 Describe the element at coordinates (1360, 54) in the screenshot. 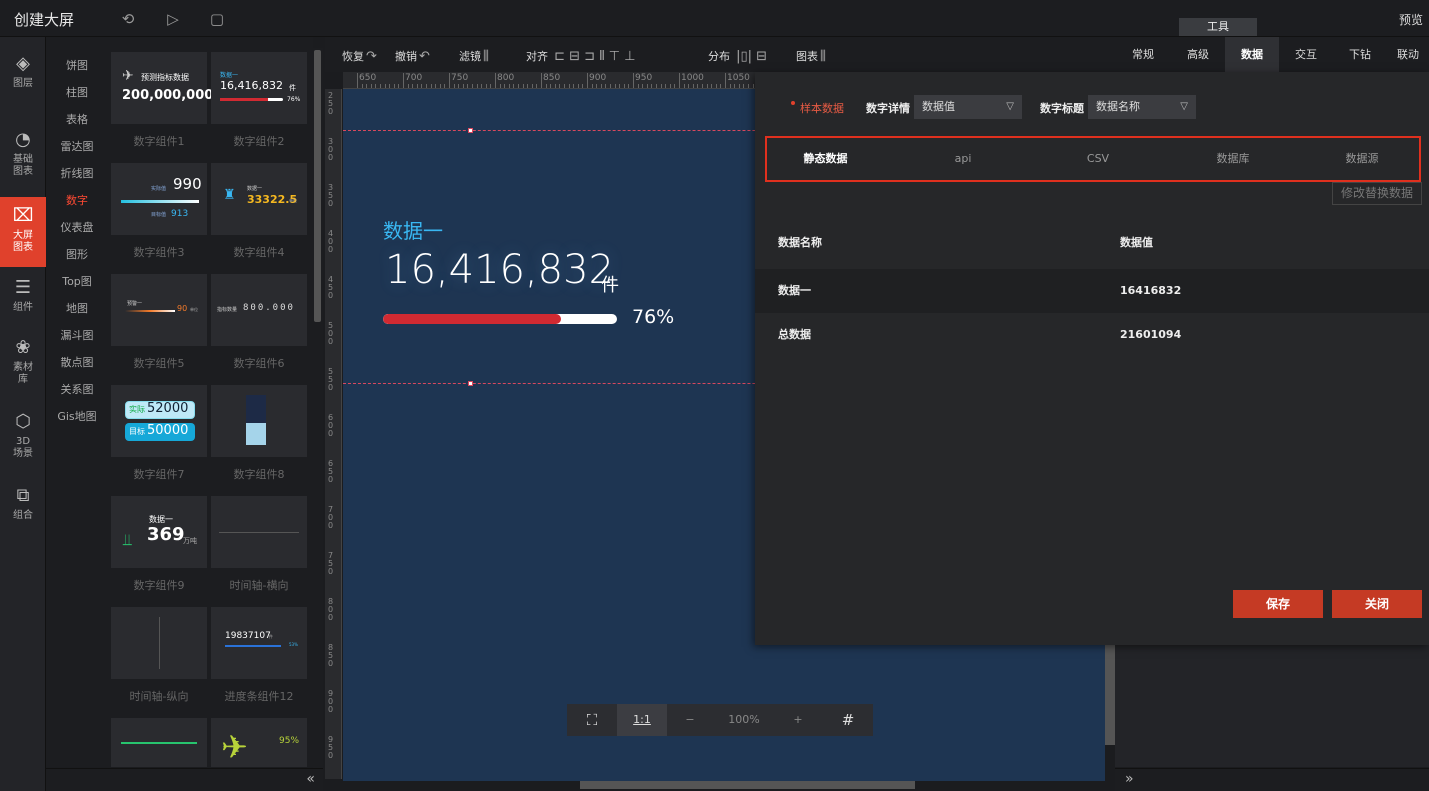

I see `tab-drilldown: 下钻` at that location.